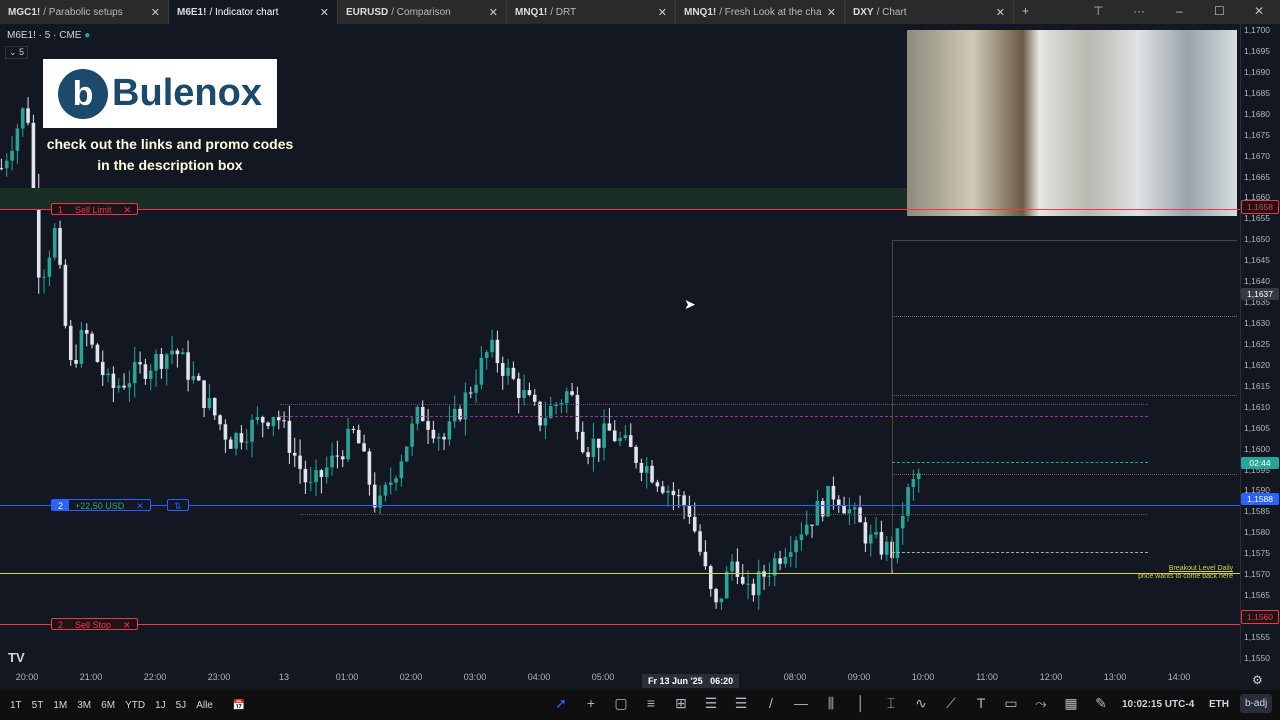 The height and width of the screenshot is (720, 1280). Describe the element at coordinates (711, 703) in the screenshot. I see `channel-icon: ☰` at that location.